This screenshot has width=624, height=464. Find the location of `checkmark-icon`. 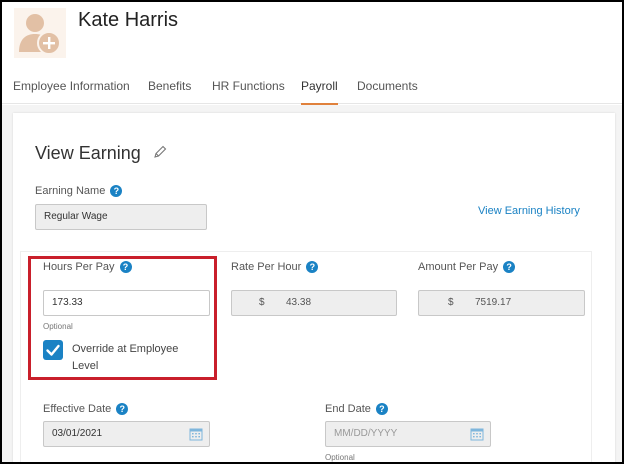

checkmark-icon is located at coordinates (53, 350).